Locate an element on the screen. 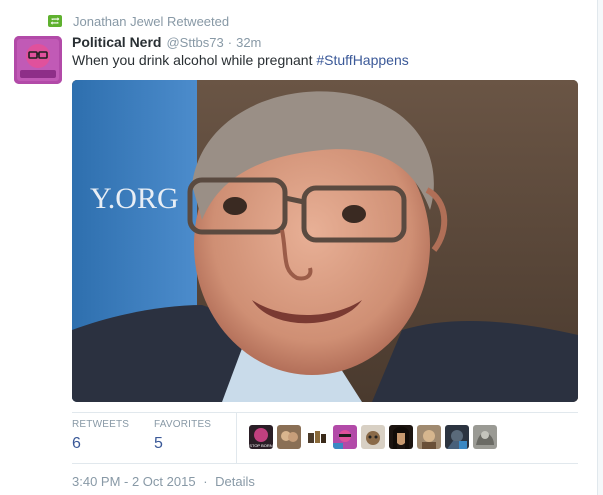 The height and width of the screenshot is (495, 603). details-link: Details is located at coordinates (235, 481).